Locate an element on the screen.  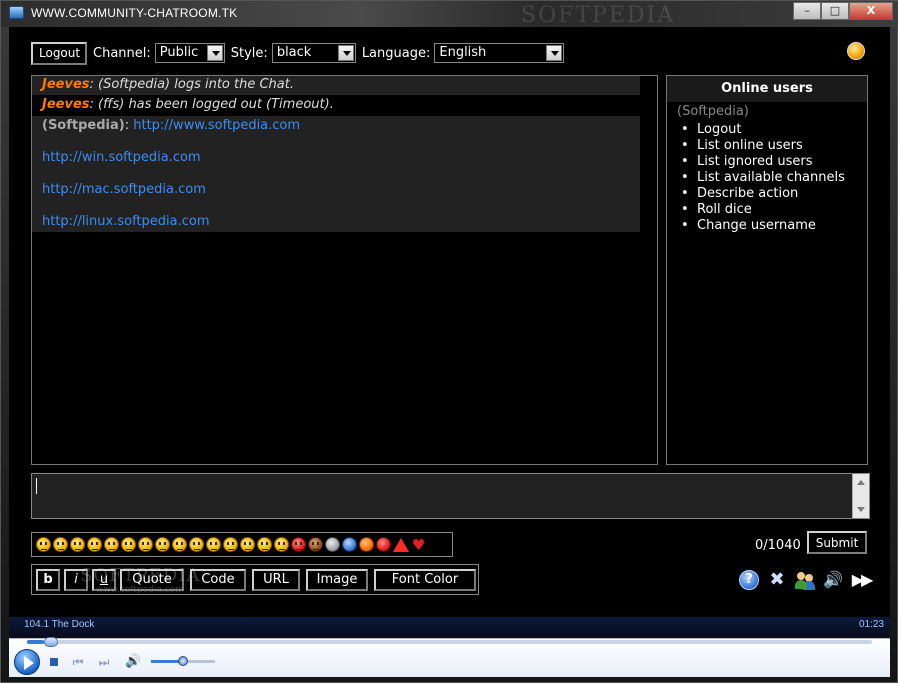
text-caret is located at coordinates (36, 486).